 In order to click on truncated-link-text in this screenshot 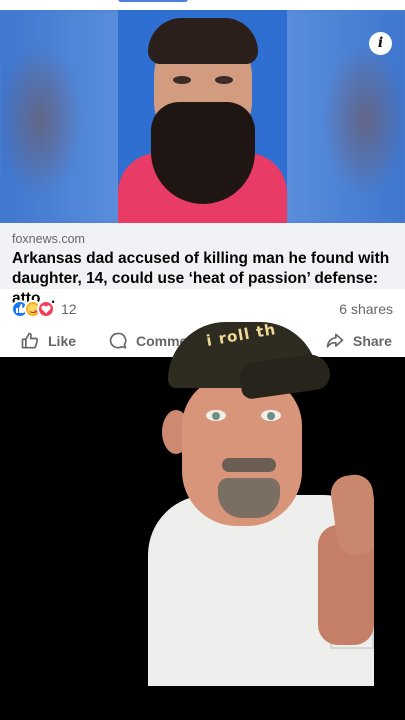, I will do `click(153, 1)`.